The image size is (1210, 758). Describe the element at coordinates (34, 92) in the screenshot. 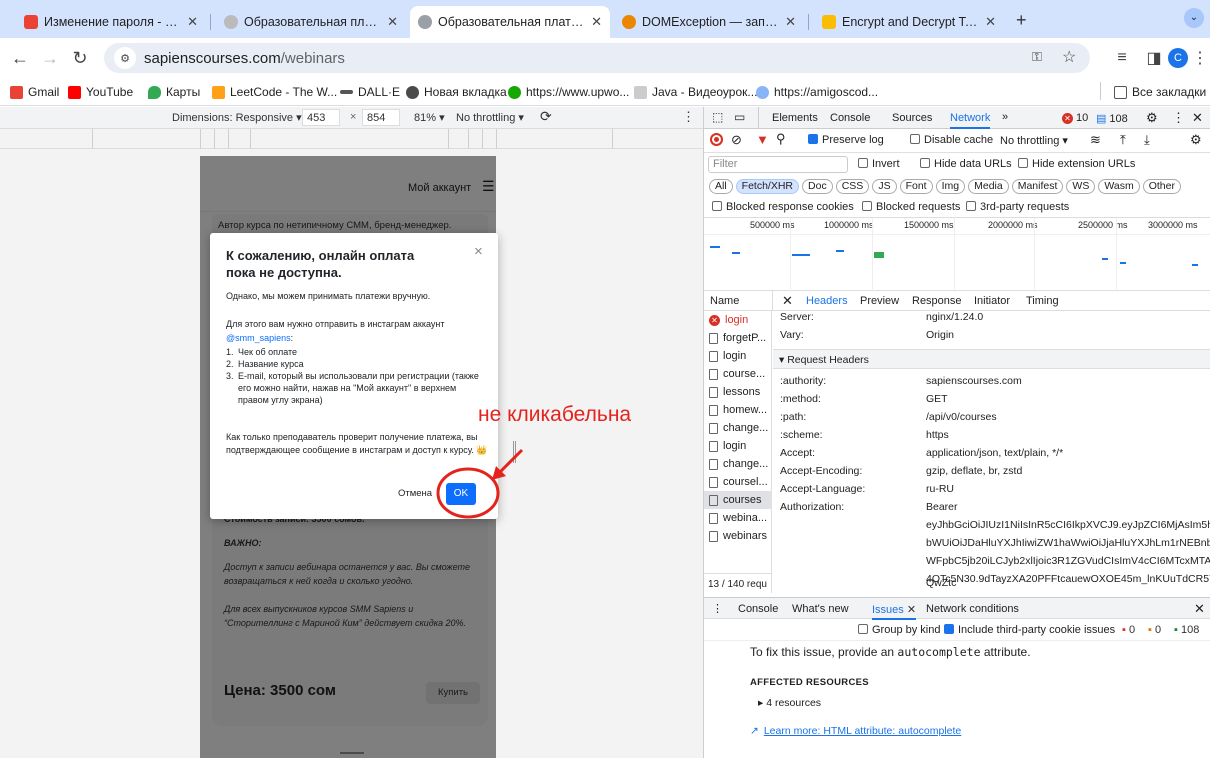

I see `bookmark-gmail: Gmail` at that location.